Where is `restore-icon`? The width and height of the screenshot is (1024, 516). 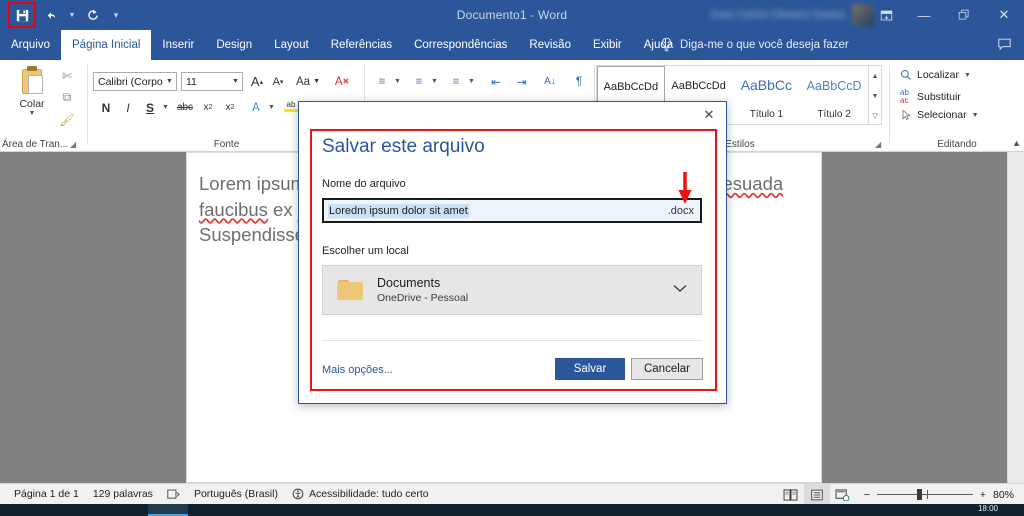
restore-icon is located at coordinates (964, 15).